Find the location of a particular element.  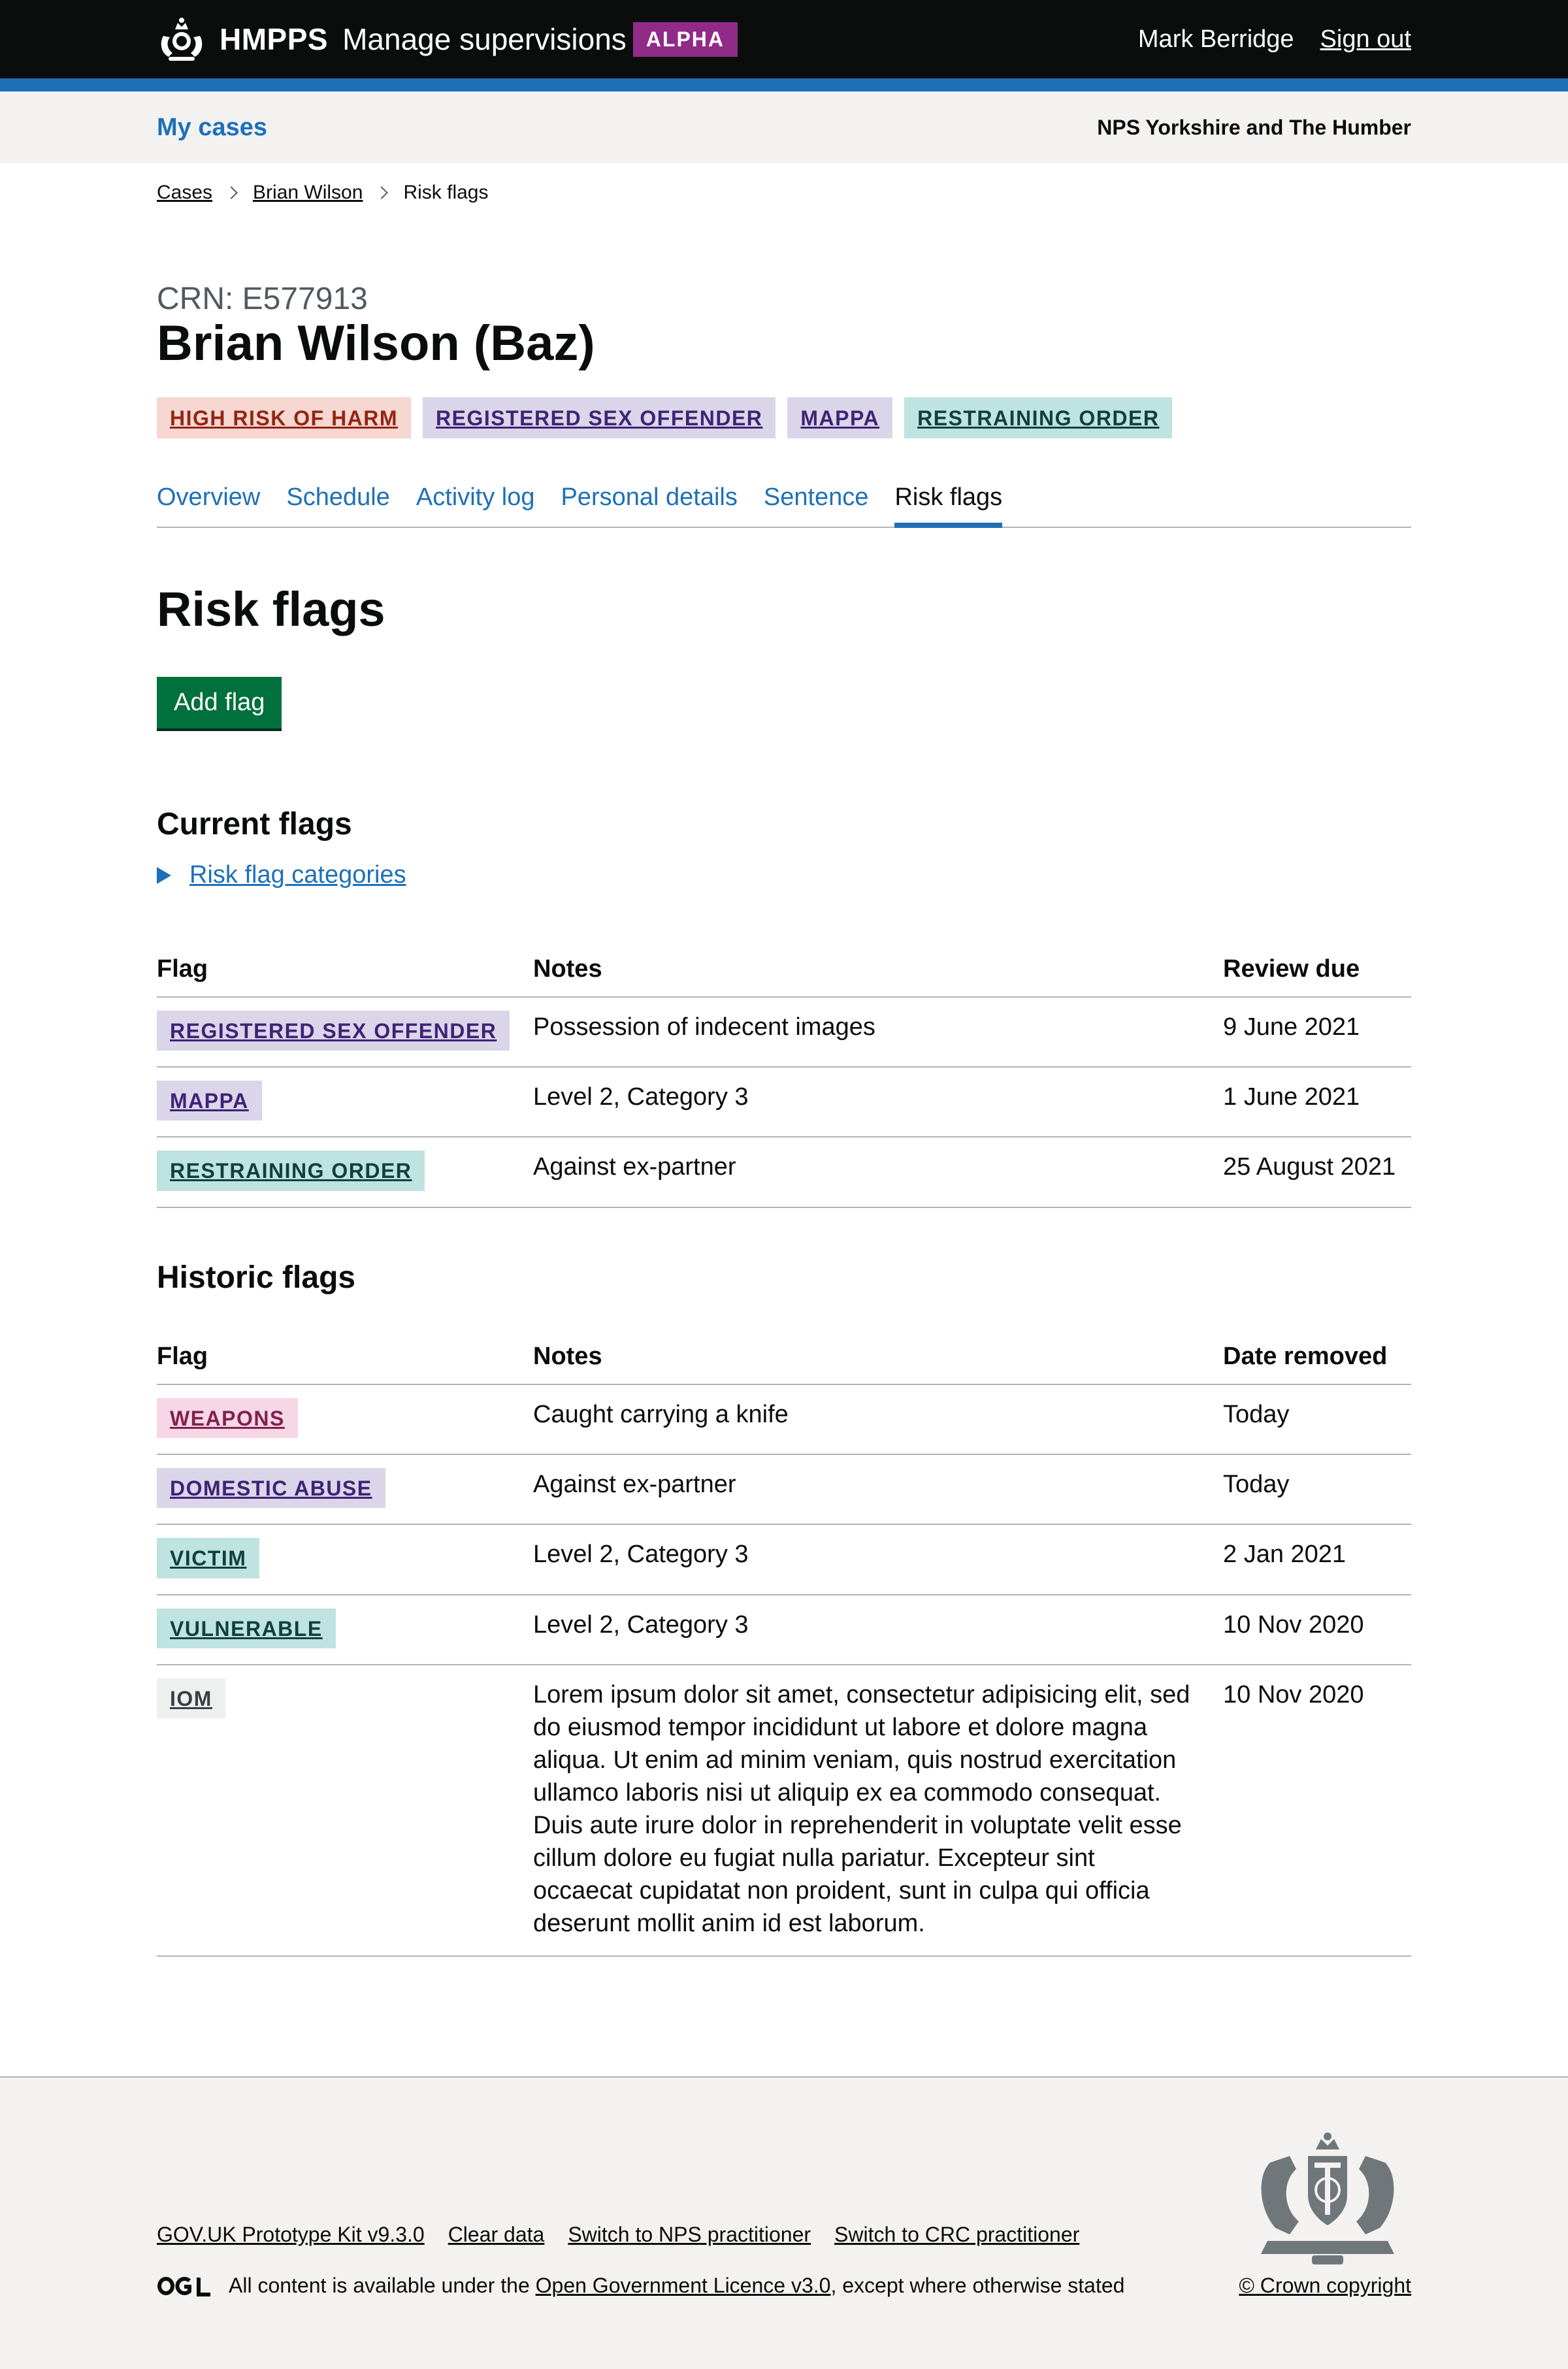

royal-crest-icon is located at coordinates (182, 39).